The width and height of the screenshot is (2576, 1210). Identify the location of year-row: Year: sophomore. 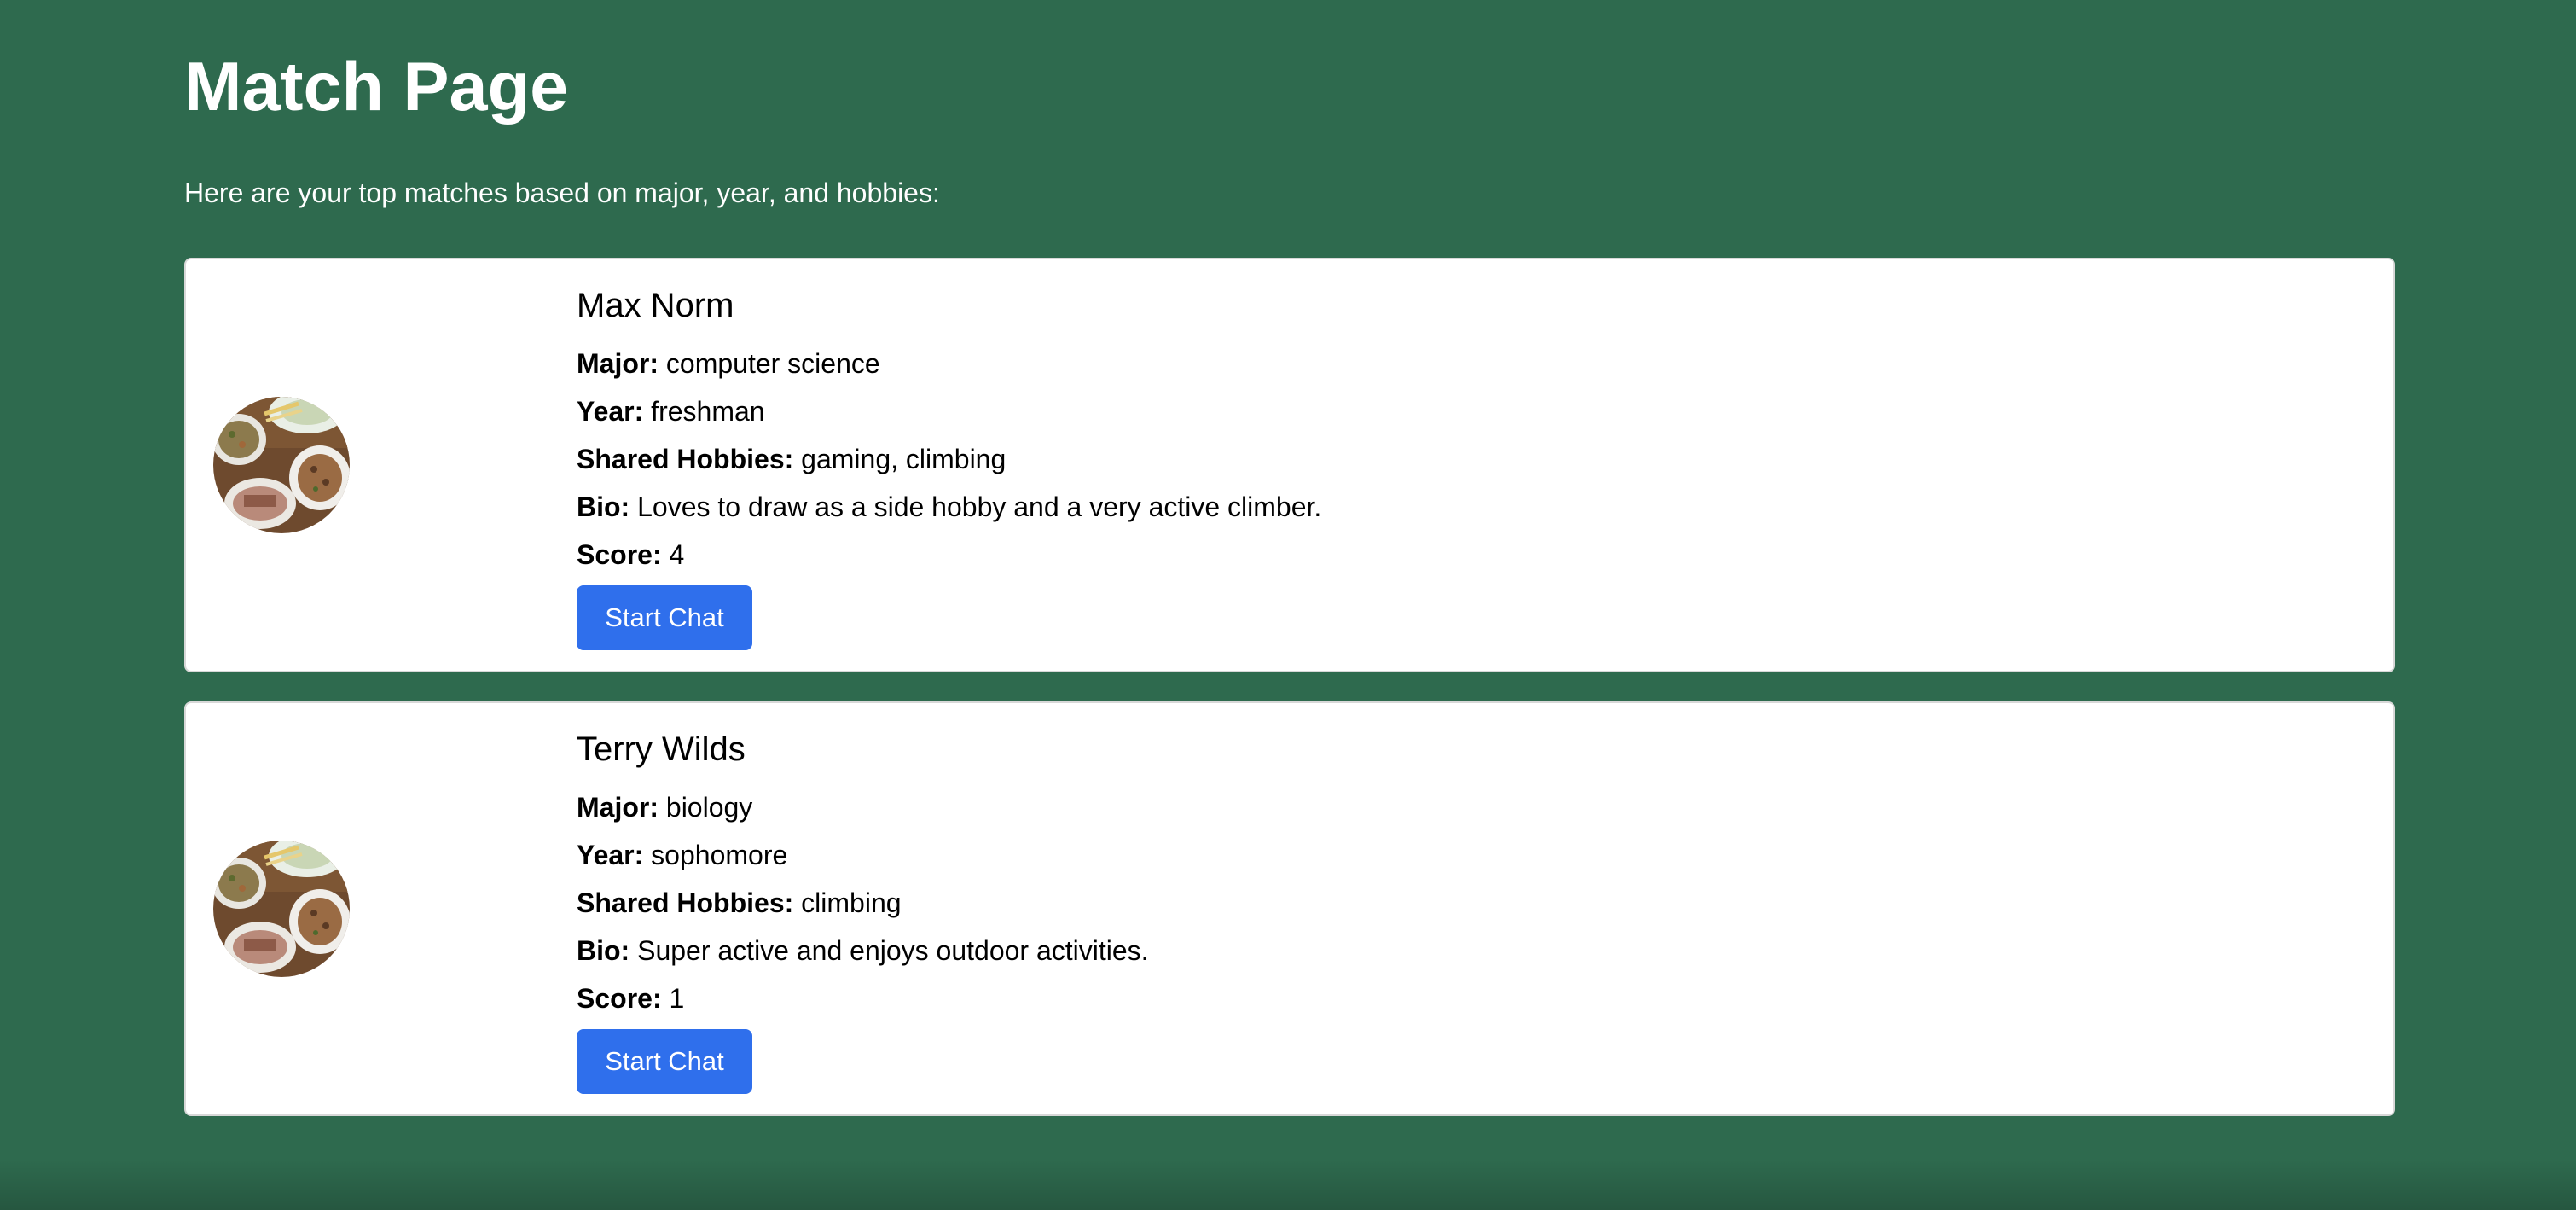
(863, 855).